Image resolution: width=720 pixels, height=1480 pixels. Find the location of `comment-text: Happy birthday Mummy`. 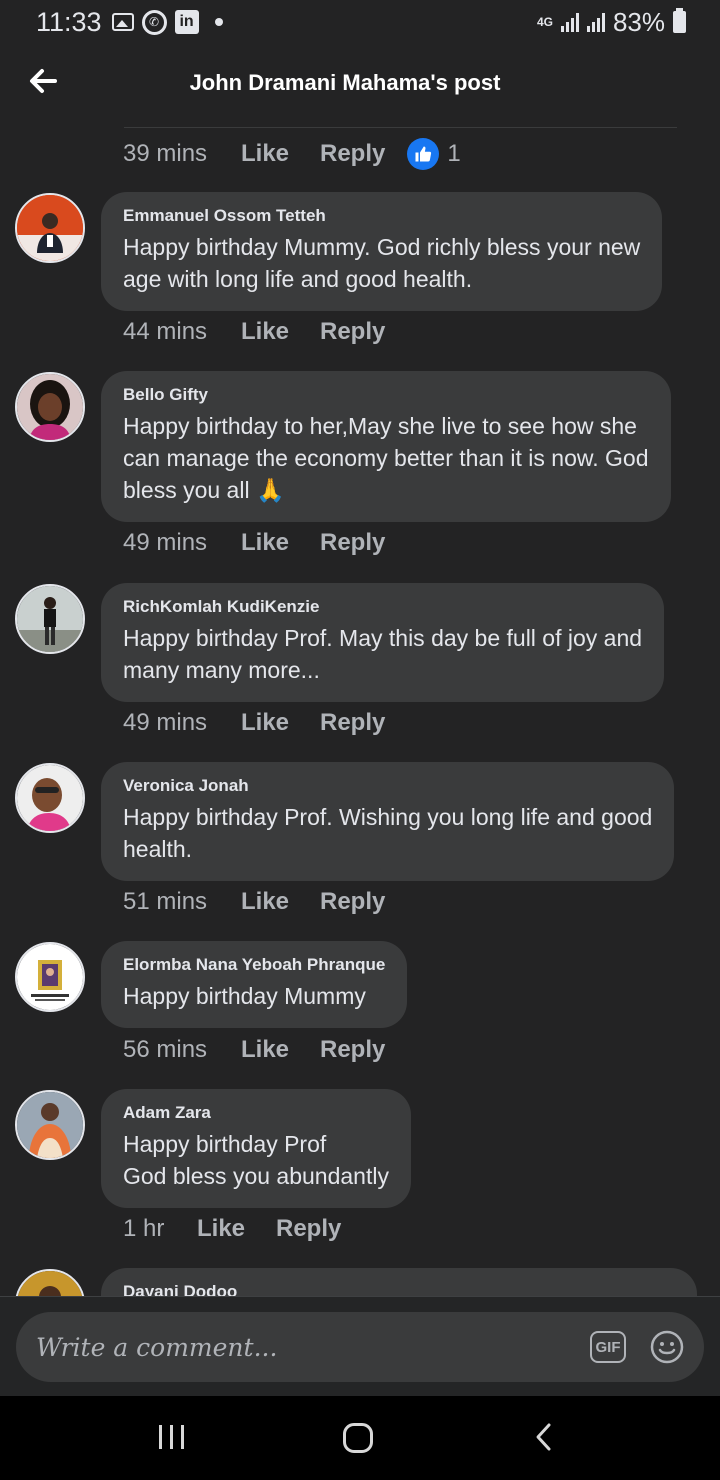

comment-text: Happy birthday Mummy is located at coordinates (244, 996).